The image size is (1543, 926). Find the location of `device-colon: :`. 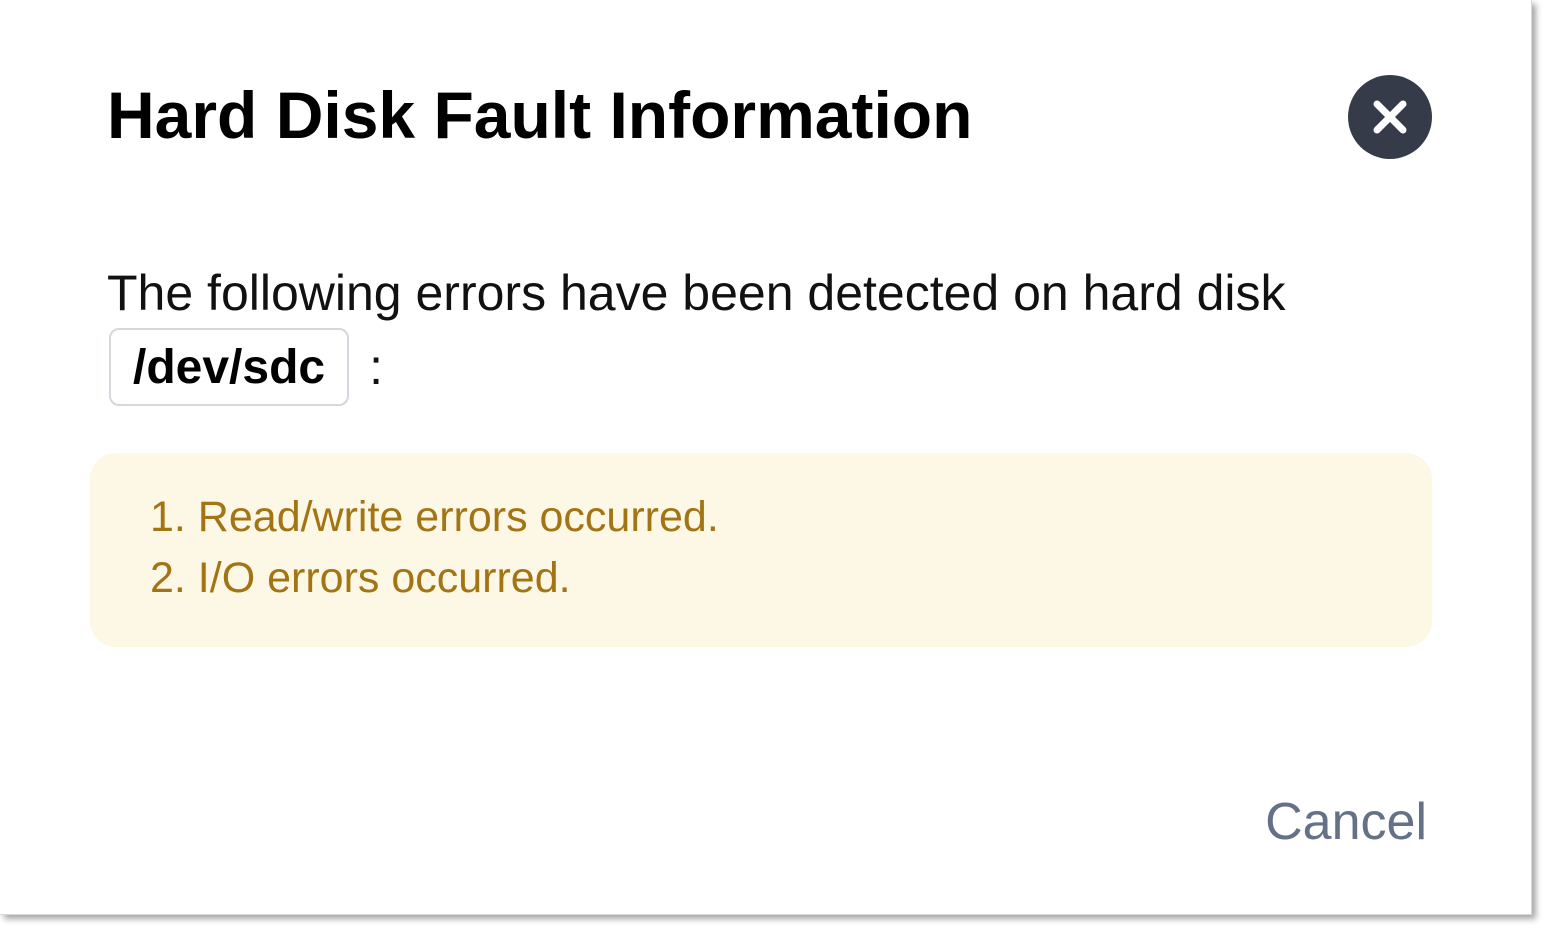

device-colon: : is located at coordinates (376, 367).